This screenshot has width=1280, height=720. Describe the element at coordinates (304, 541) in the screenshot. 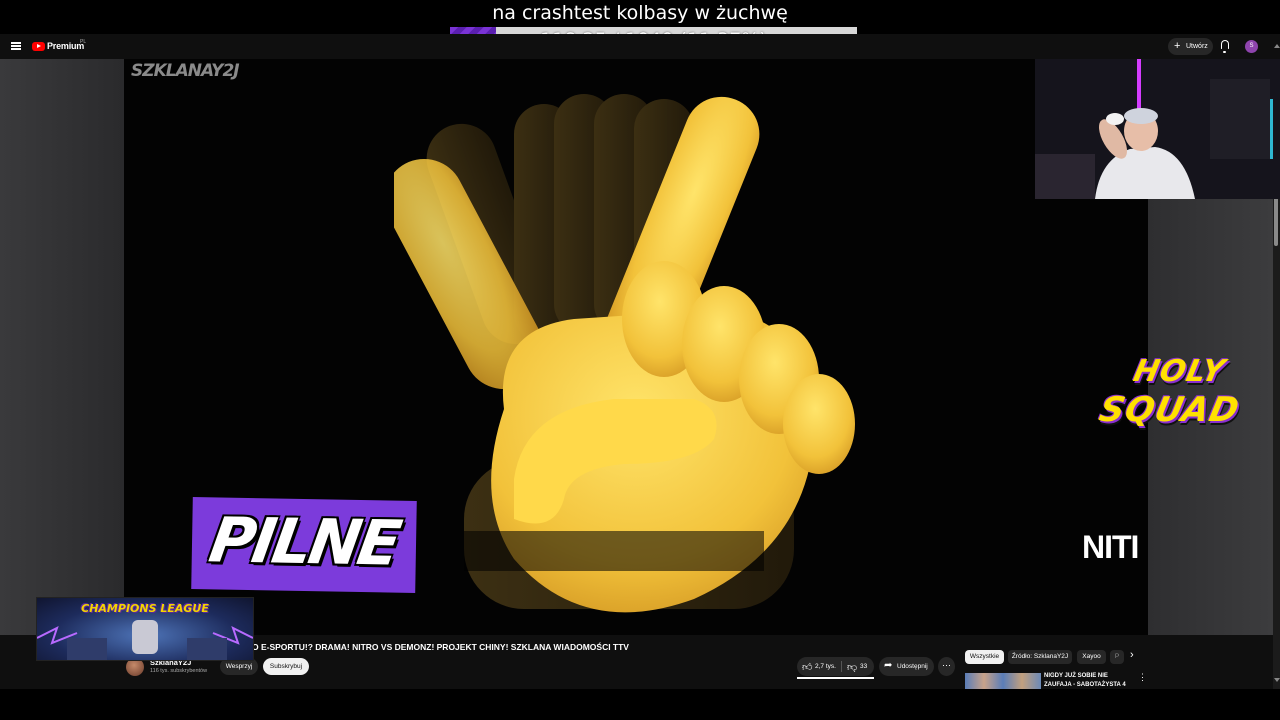

I see `pilne-banner-text: PILNE` at that location.